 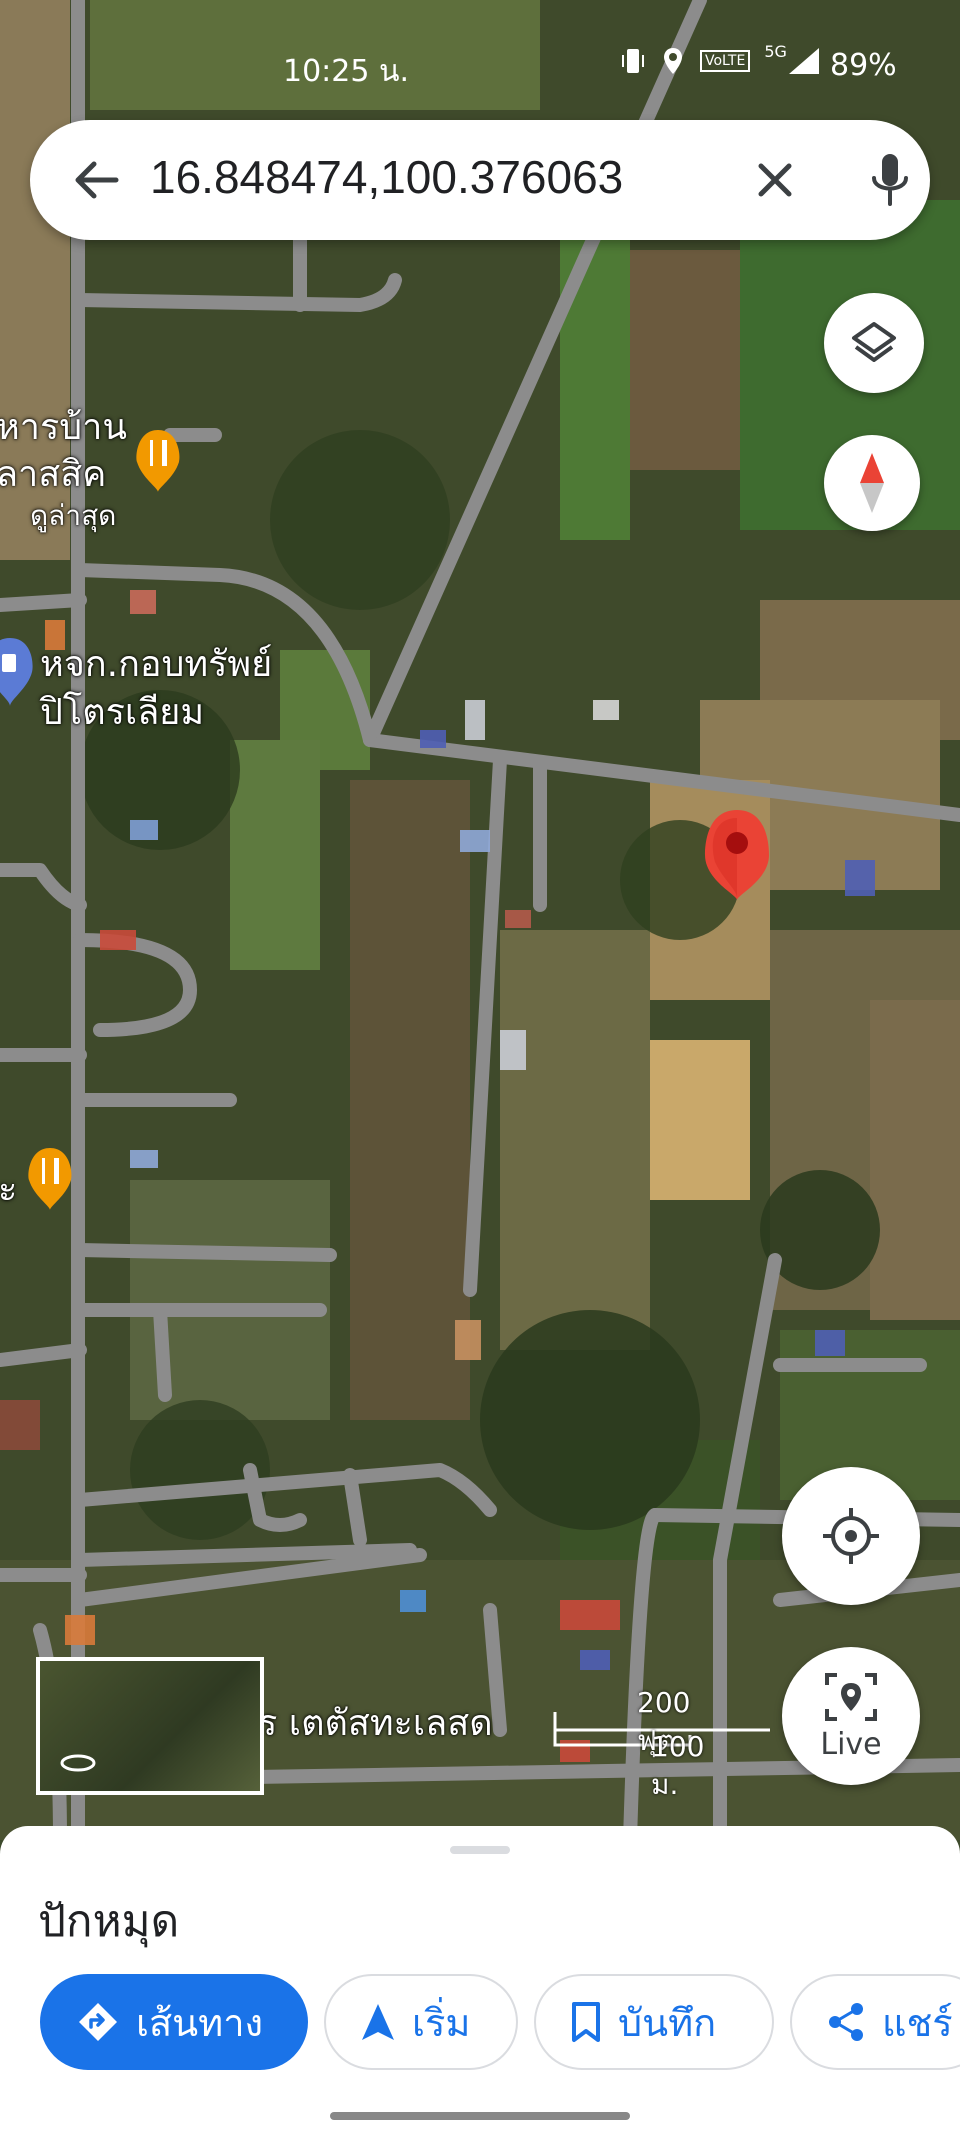 What do you see at coordinates (633, 61) in the screenshot?
I see `vibrate-icon` at bounding box center [633, 61].